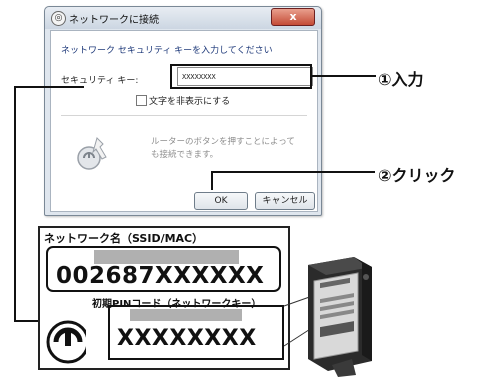 The image size is (492, 379). I want to click on wps-logo-icon, so click(73, 342).